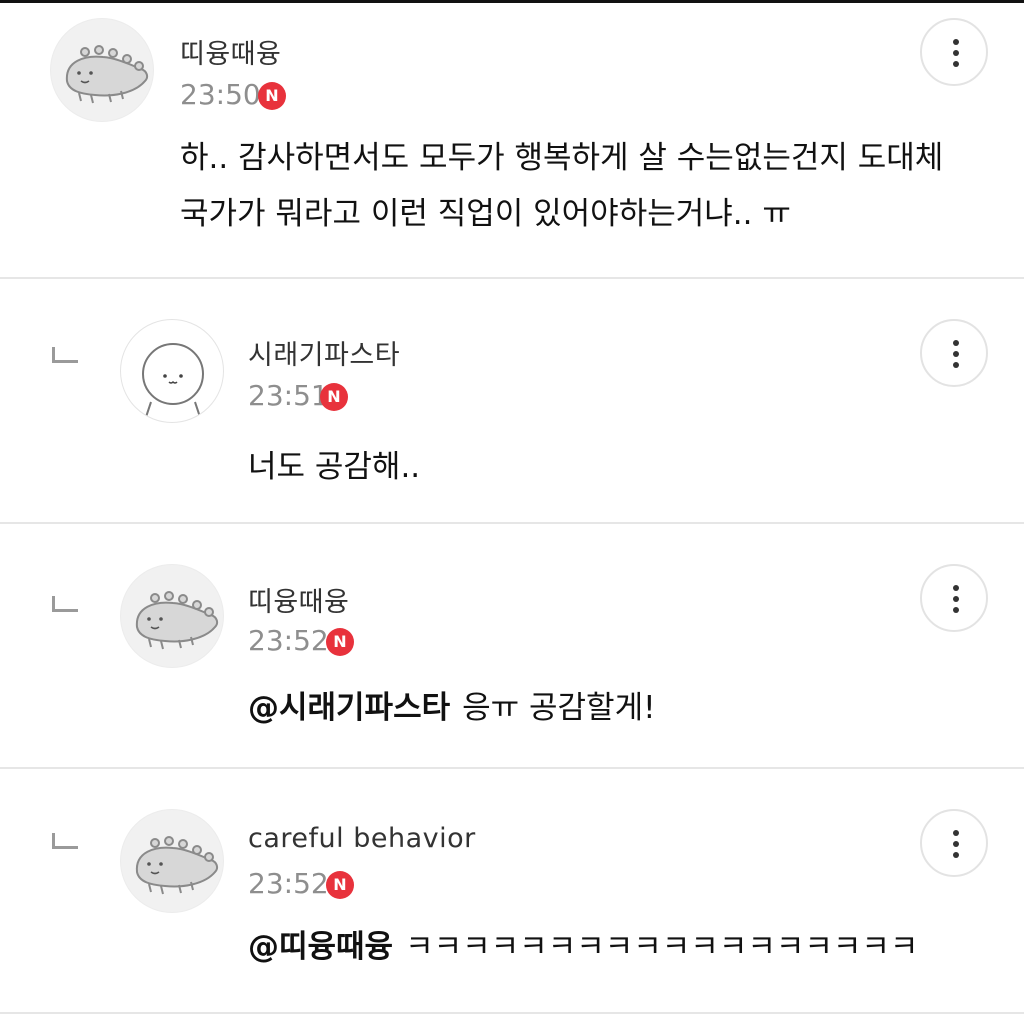 The width and height of the screenshot is (1024, 1024). What do you see at coordinates (220, 94) in the screenshot?
I see `comment-time: 23:50` at bounding box center [220, 94].